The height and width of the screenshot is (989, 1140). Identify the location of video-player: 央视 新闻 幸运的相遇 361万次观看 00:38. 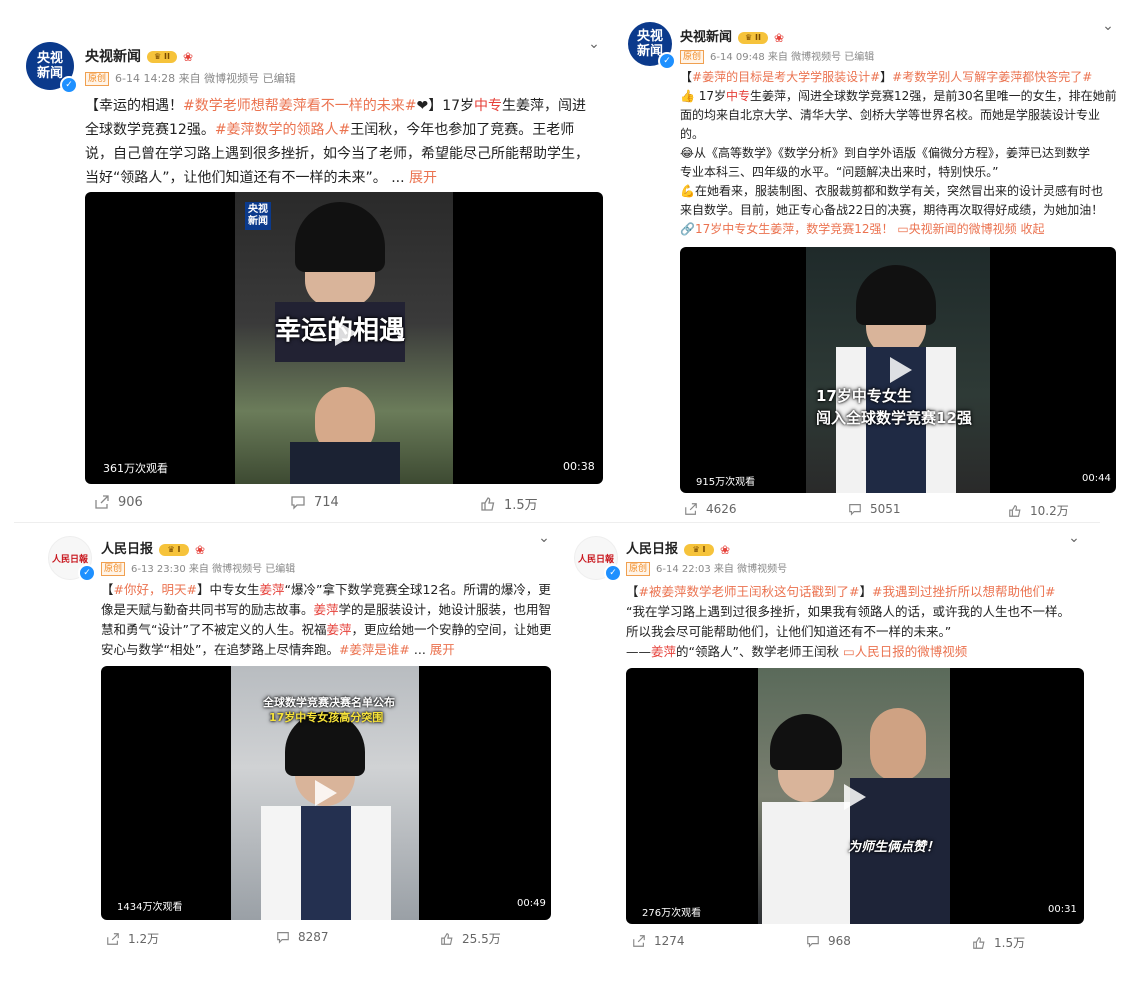
(344, 338).